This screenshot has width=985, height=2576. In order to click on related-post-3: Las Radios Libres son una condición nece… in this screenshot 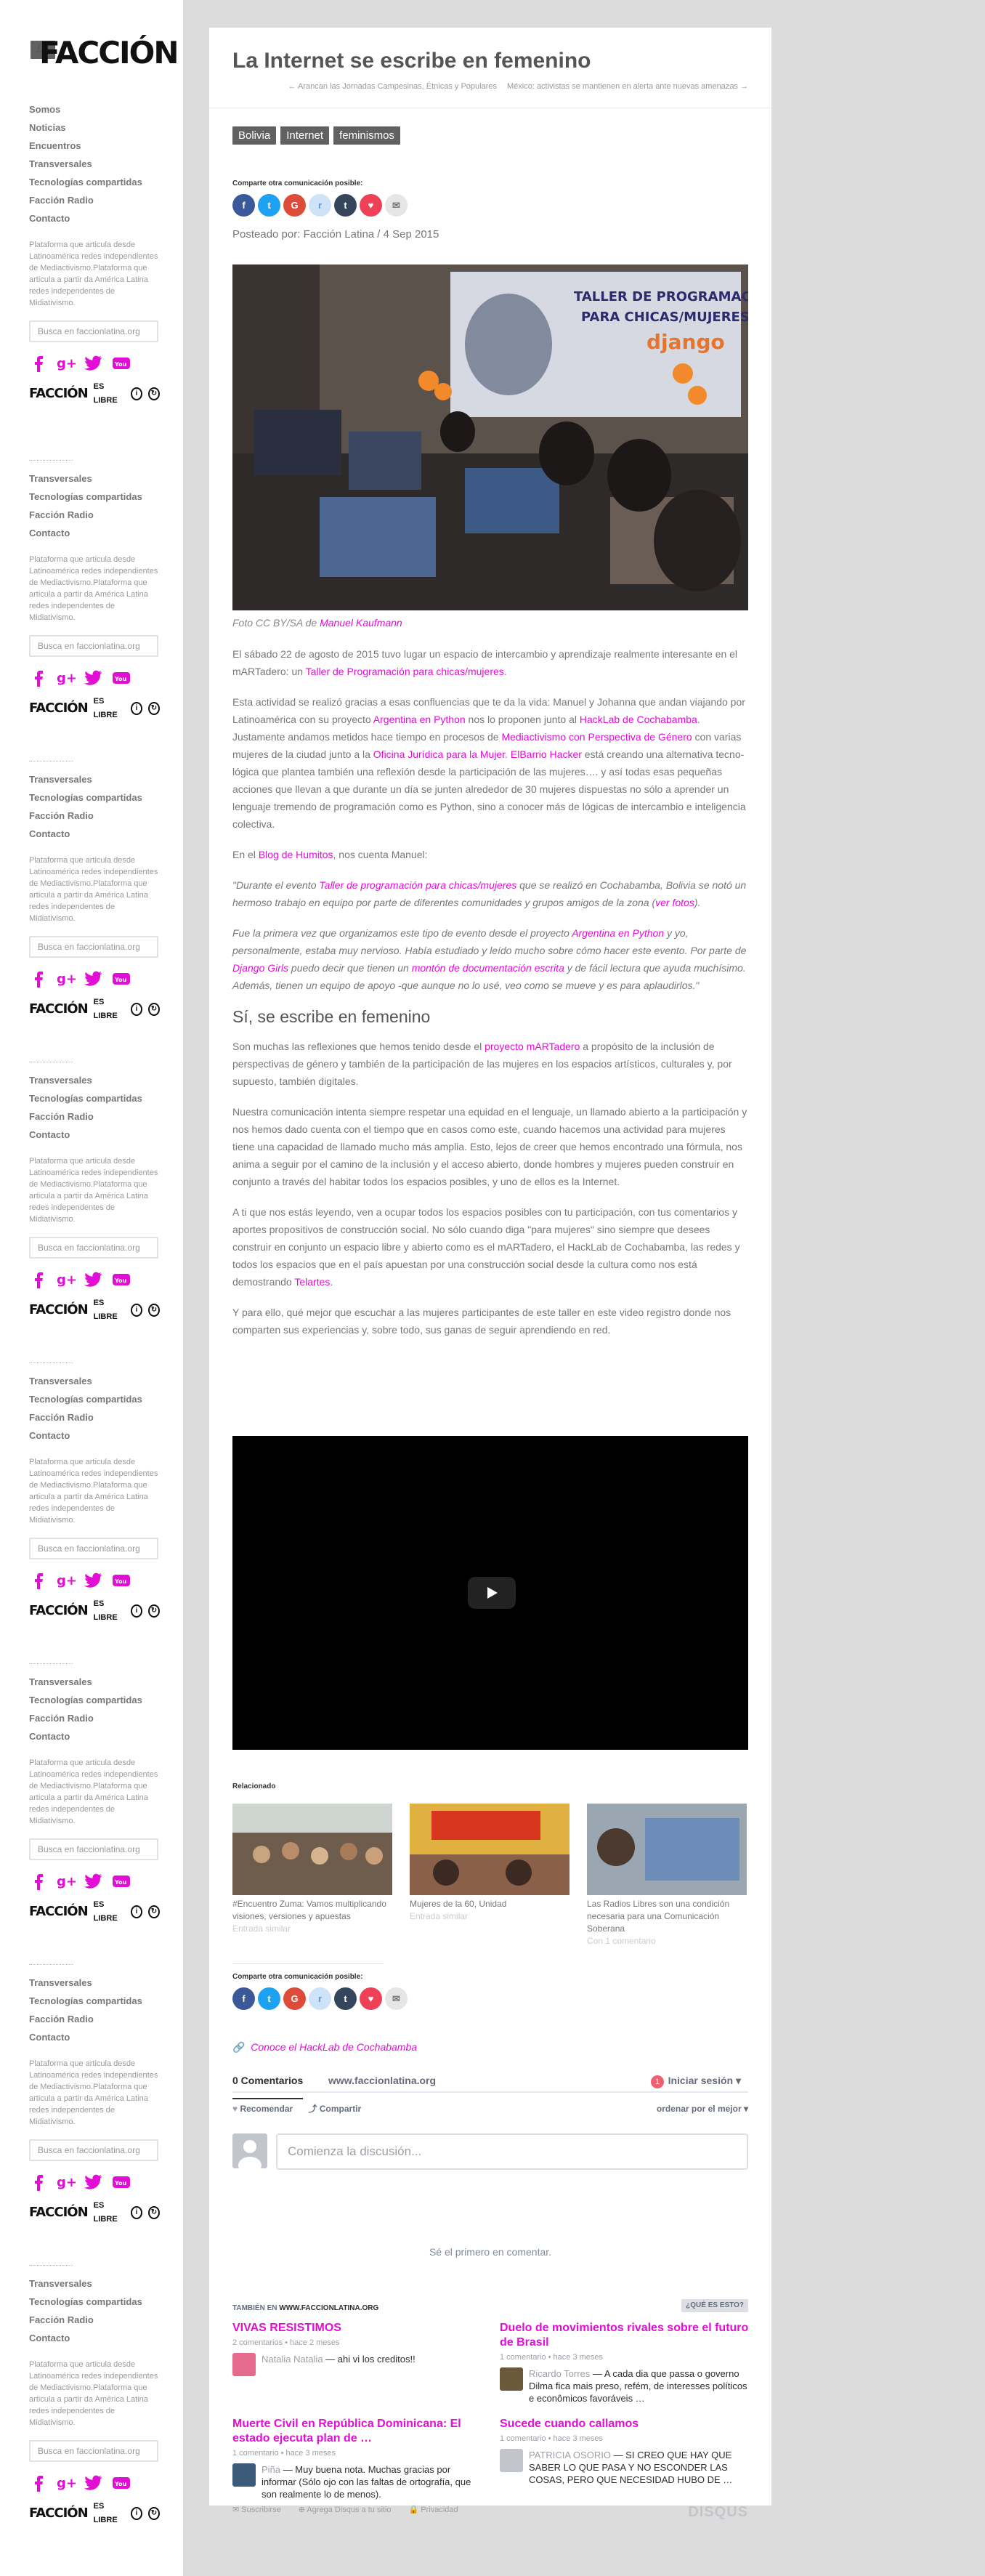, I will do `click(667, 1876)`.